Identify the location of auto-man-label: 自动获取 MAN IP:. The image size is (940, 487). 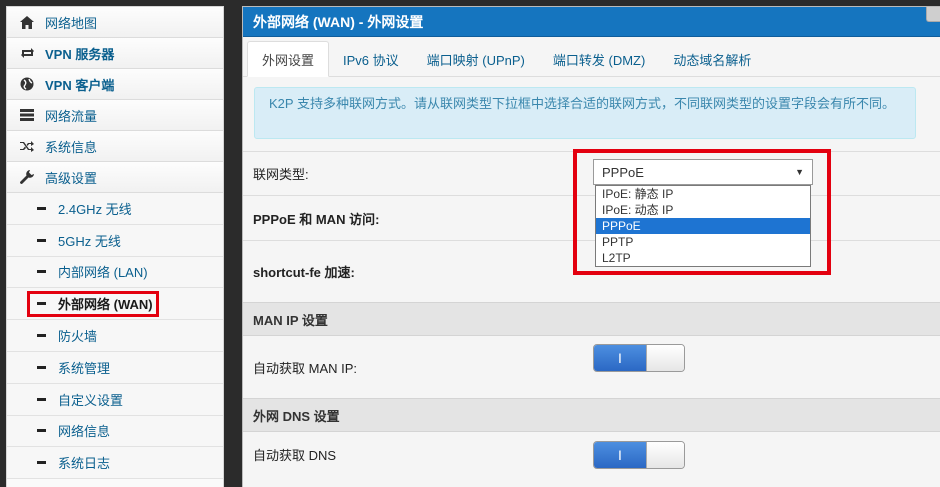
(305, 368).